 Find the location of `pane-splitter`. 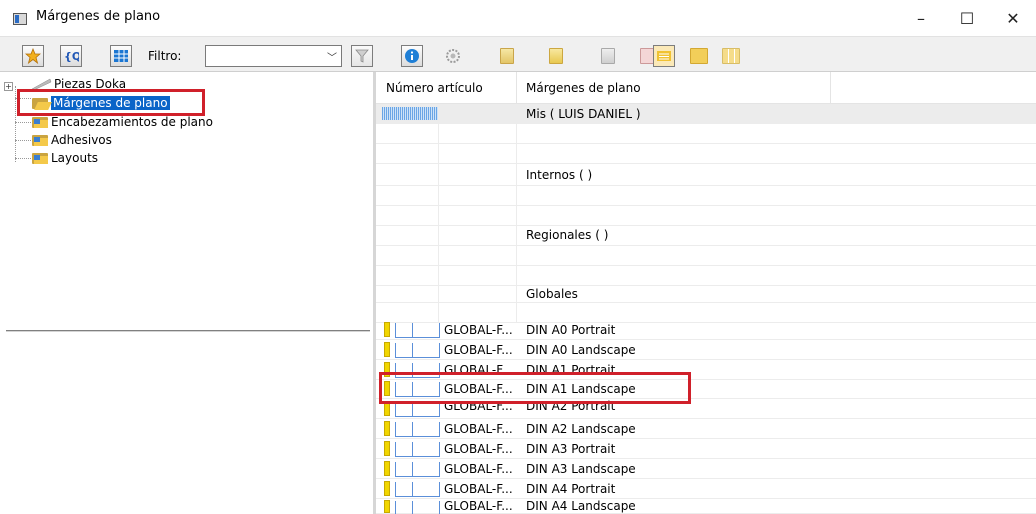

pane-splitter is located at coordinates (188, 331).